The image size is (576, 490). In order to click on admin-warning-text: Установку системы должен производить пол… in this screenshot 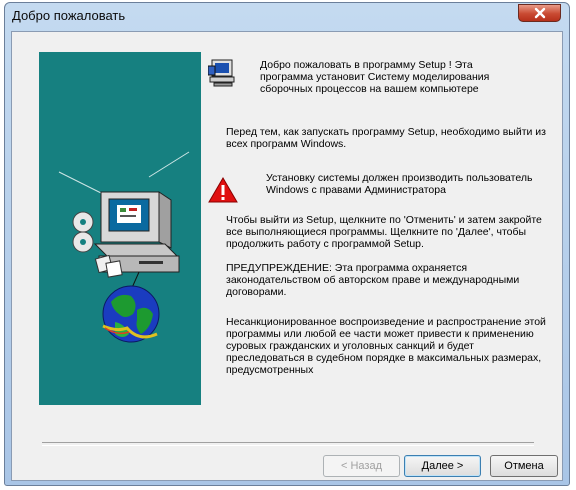, I will do `click(399, 184)`.